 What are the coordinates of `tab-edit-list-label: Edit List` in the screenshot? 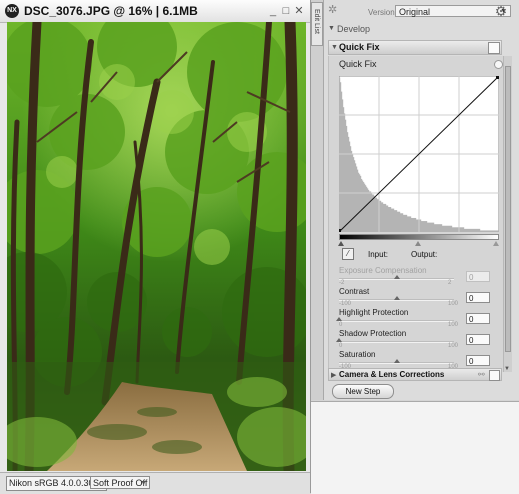 It's located at (316, 21).